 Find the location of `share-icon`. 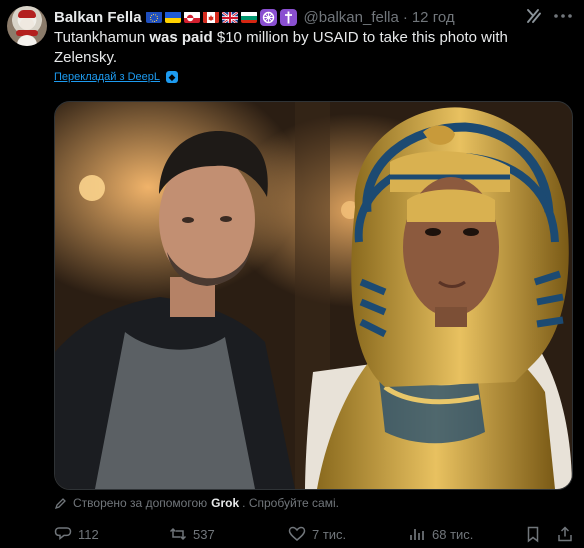

share-icon is located at coordinates (565, 534).